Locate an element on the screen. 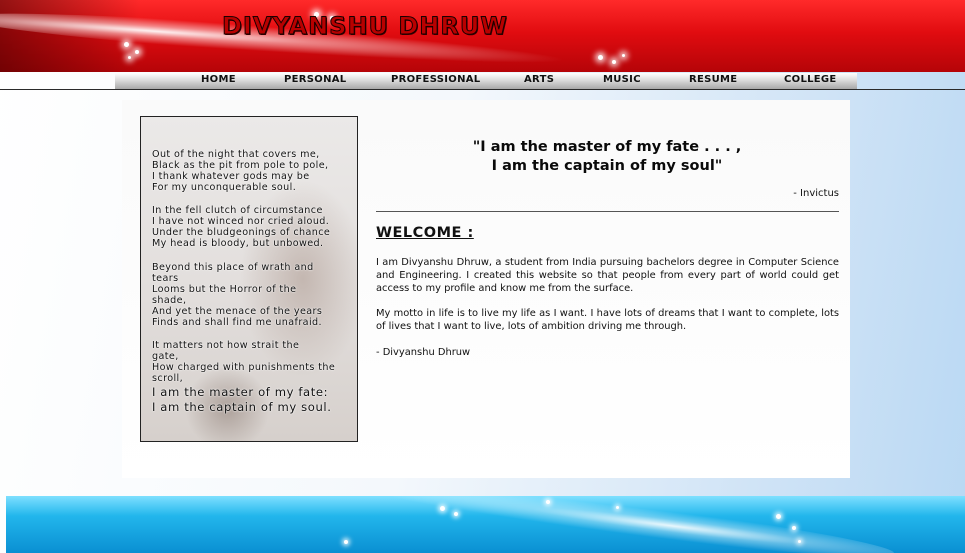 The height and width of the screenshot is (553, 965). nav-resume: RESUME is located at coordinates (713, 79).